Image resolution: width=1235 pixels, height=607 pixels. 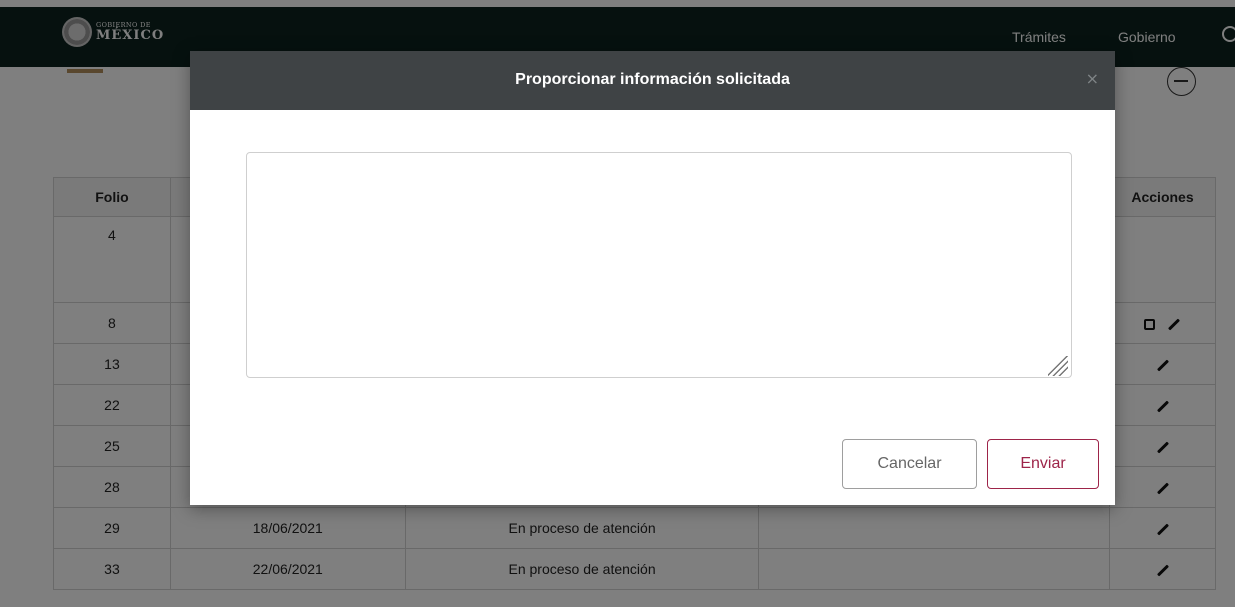 I want to click on modal-header: Proporcionar información solicitada ×, so click(x=652, y=80).